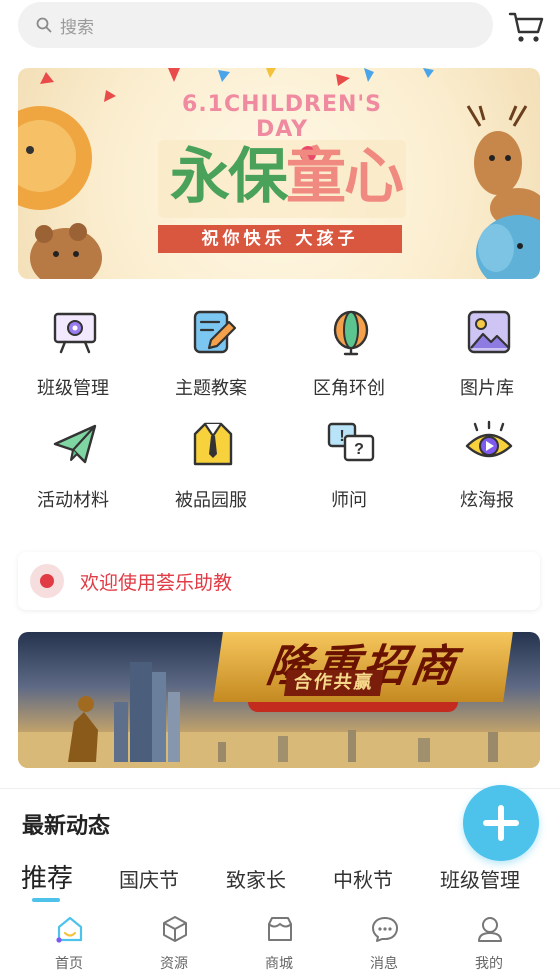  Describe the element at coordinates (353, 707) in the screenshot. I see `ad-ribbon` at that location.